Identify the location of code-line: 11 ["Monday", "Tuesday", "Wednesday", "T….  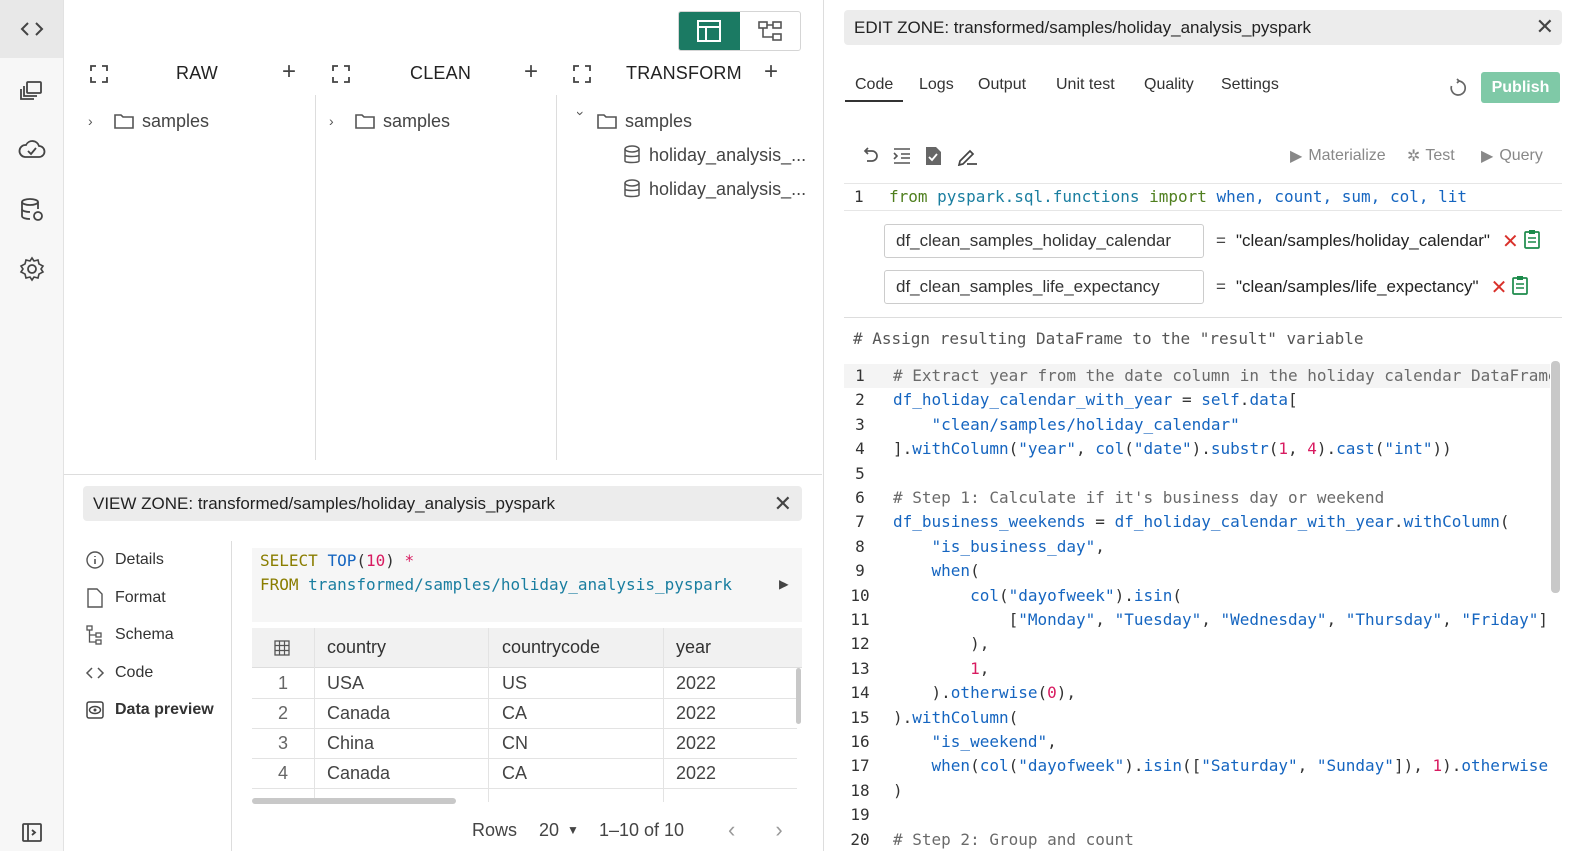
(1197, 620).